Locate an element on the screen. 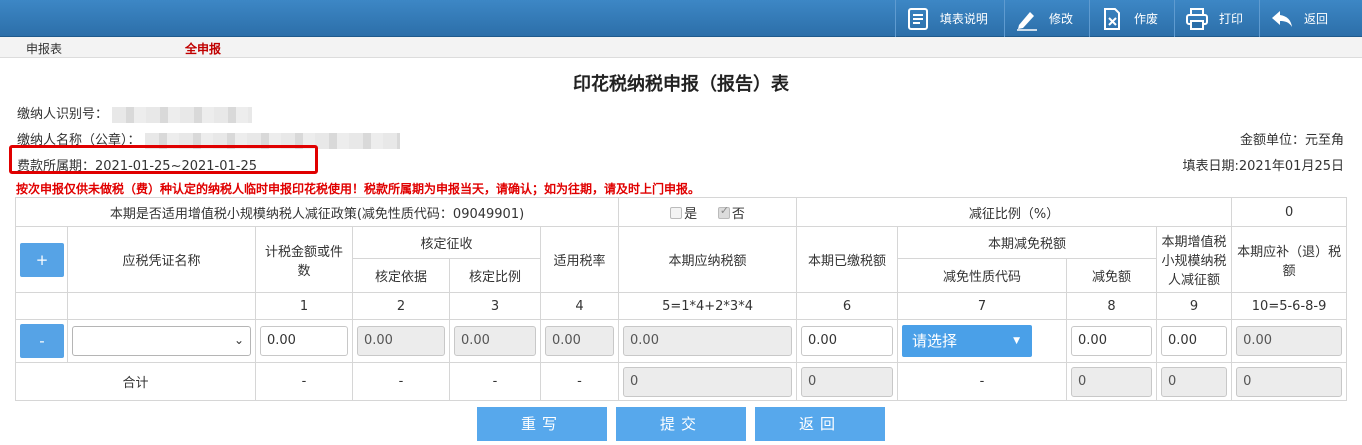 The height and width of the screenshot is (445, 1362). vat-small-reduction-input: 0.00 is located at coordinates (1194, 341).